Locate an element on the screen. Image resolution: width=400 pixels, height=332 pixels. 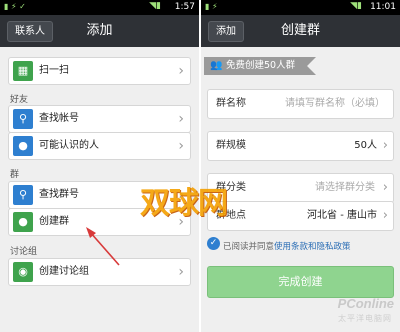
status-time: 1:57 is located at coordinates (184, 7).